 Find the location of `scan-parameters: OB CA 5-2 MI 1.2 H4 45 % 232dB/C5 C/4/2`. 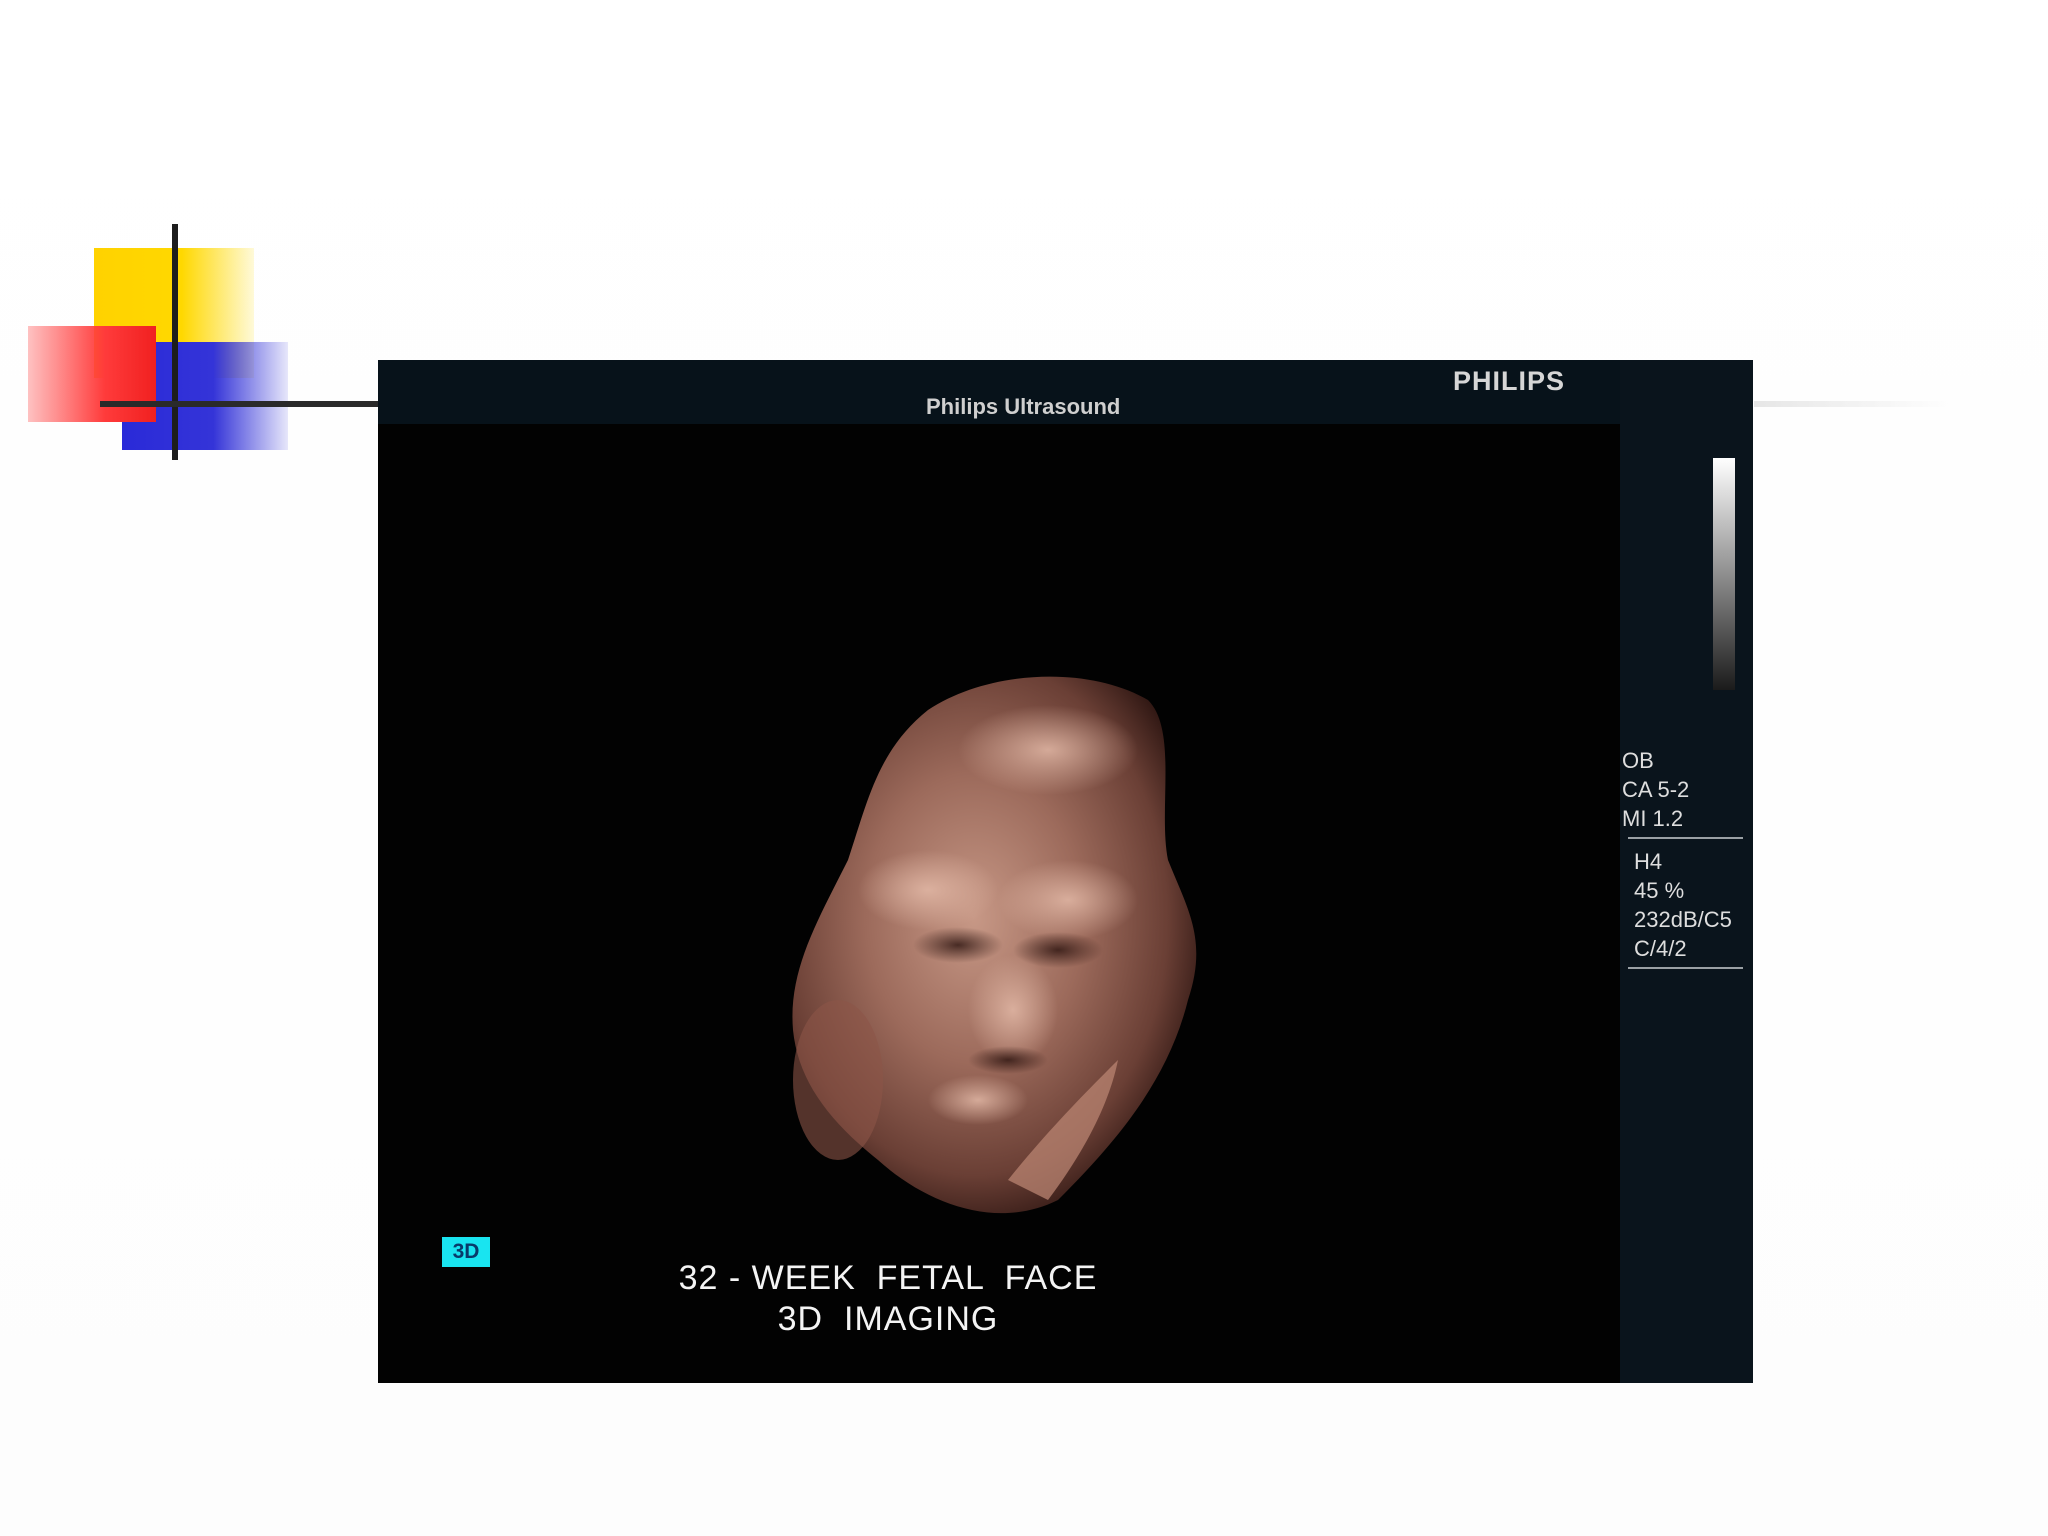

scan-parameters: OB CA 5-2 MI 1.2 H4 45 % 232dB/C5 C/4/2 is located at coordinates (1682, 861).